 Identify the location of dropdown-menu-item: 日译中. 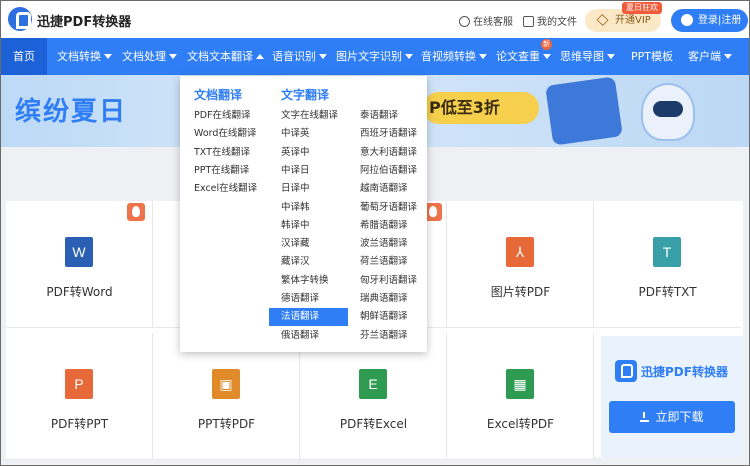
(295, 189).